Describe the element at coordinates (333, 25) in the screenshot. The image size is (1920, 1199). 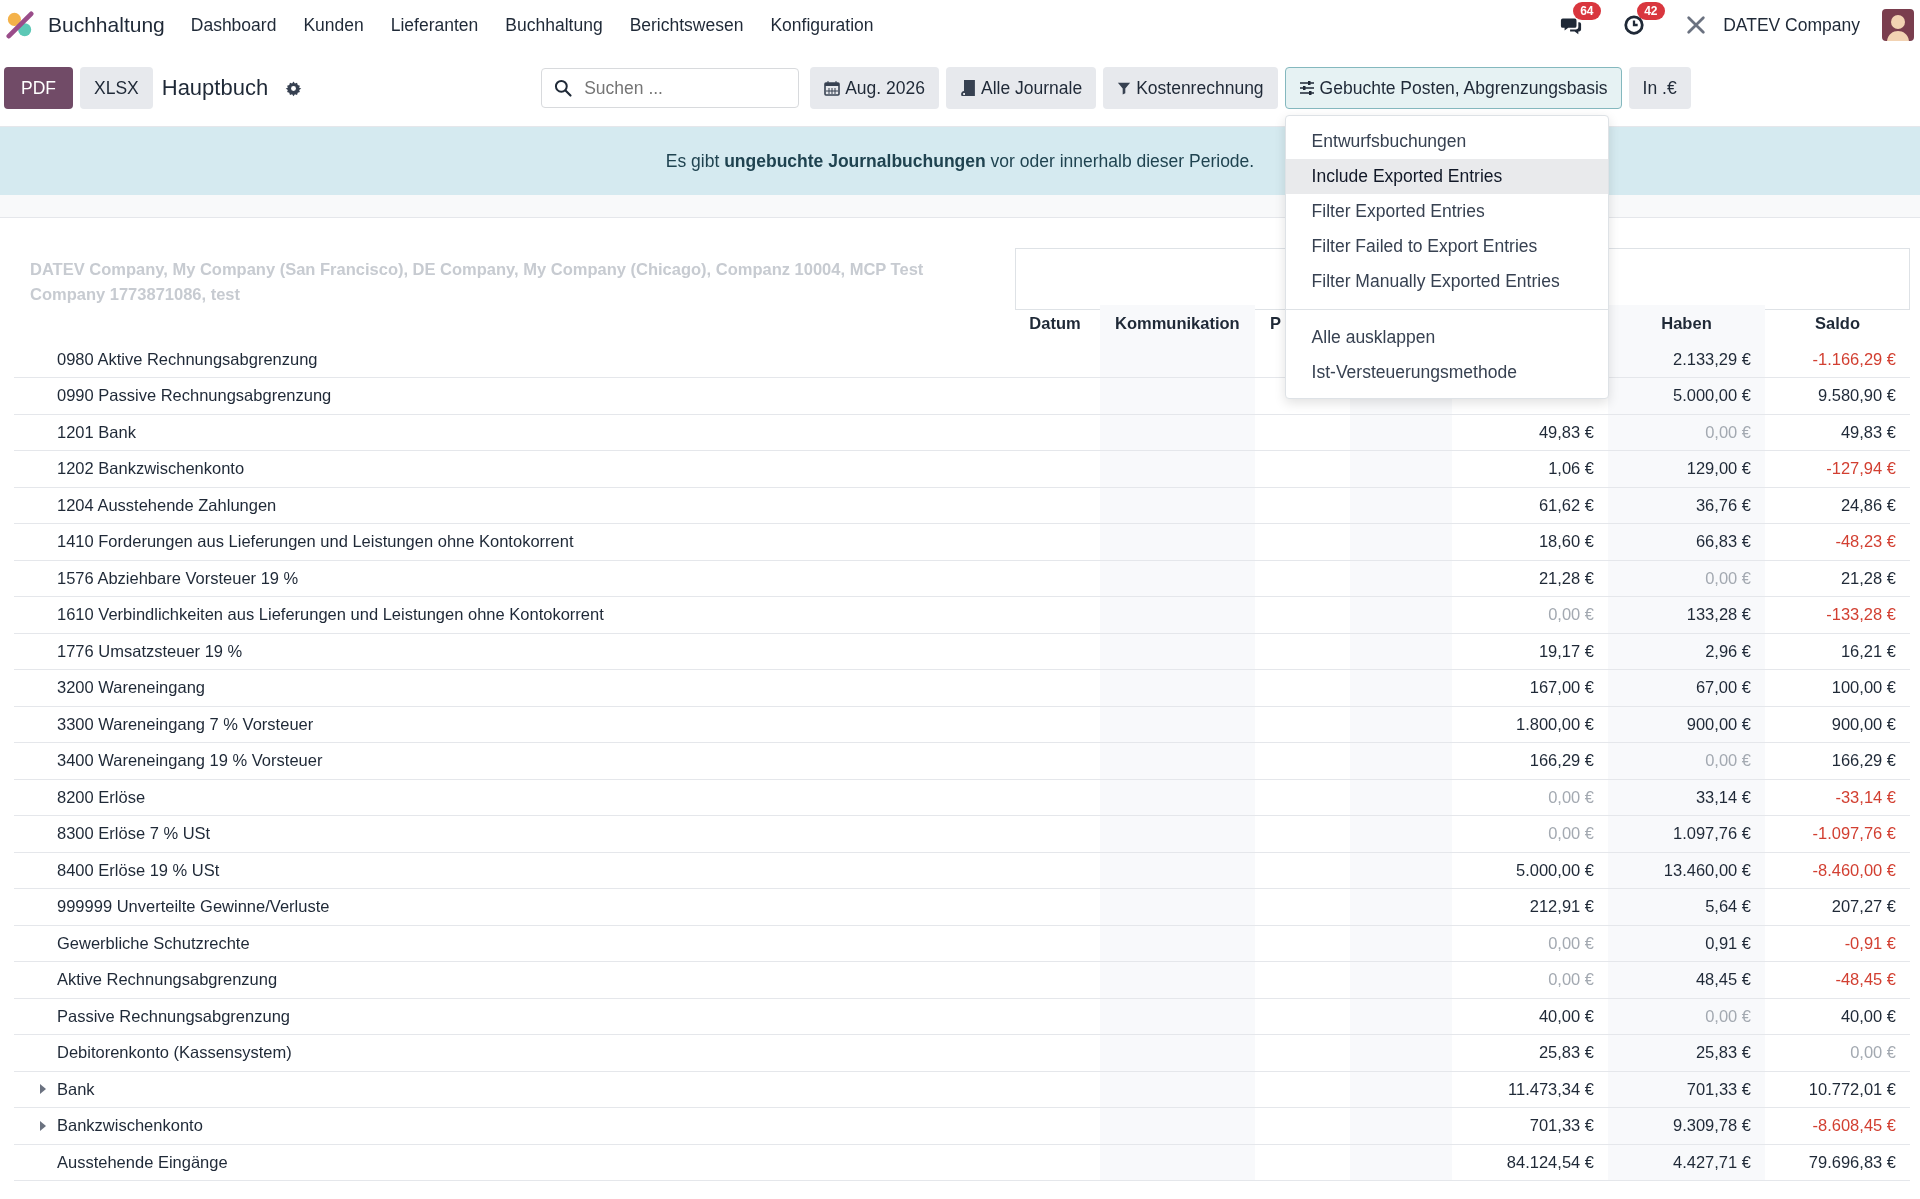
I see `menu-item: Kunden` at that location.